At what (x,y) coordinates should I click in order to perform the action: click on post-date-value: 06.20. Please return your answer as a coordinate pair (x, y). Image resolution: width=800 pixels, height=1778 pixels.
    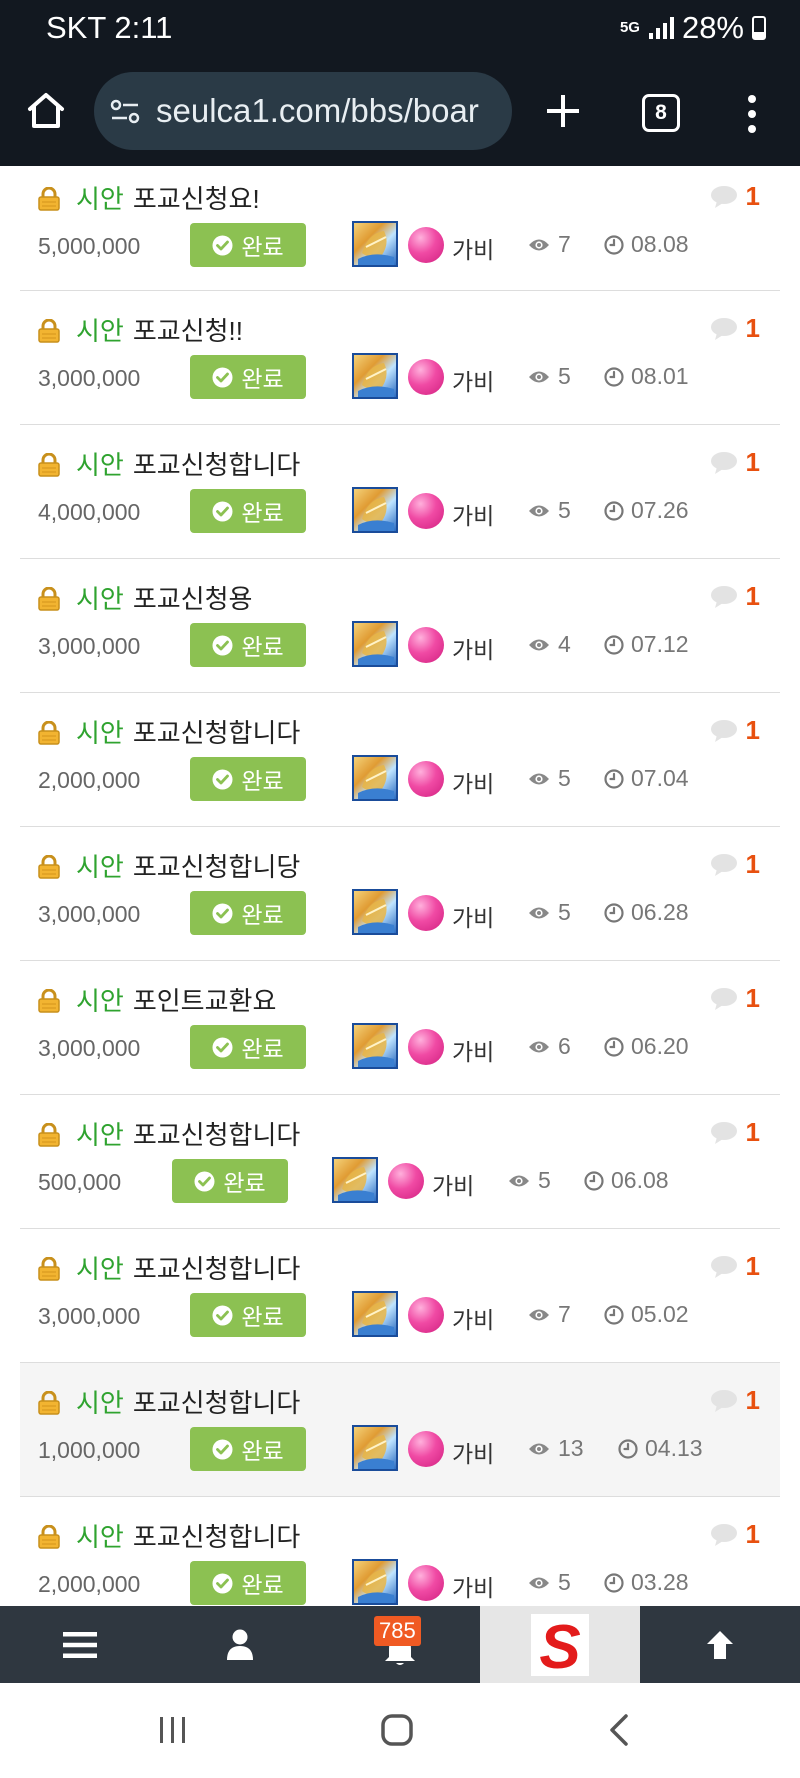
    Looking at the image, I should click on (660, 1046).